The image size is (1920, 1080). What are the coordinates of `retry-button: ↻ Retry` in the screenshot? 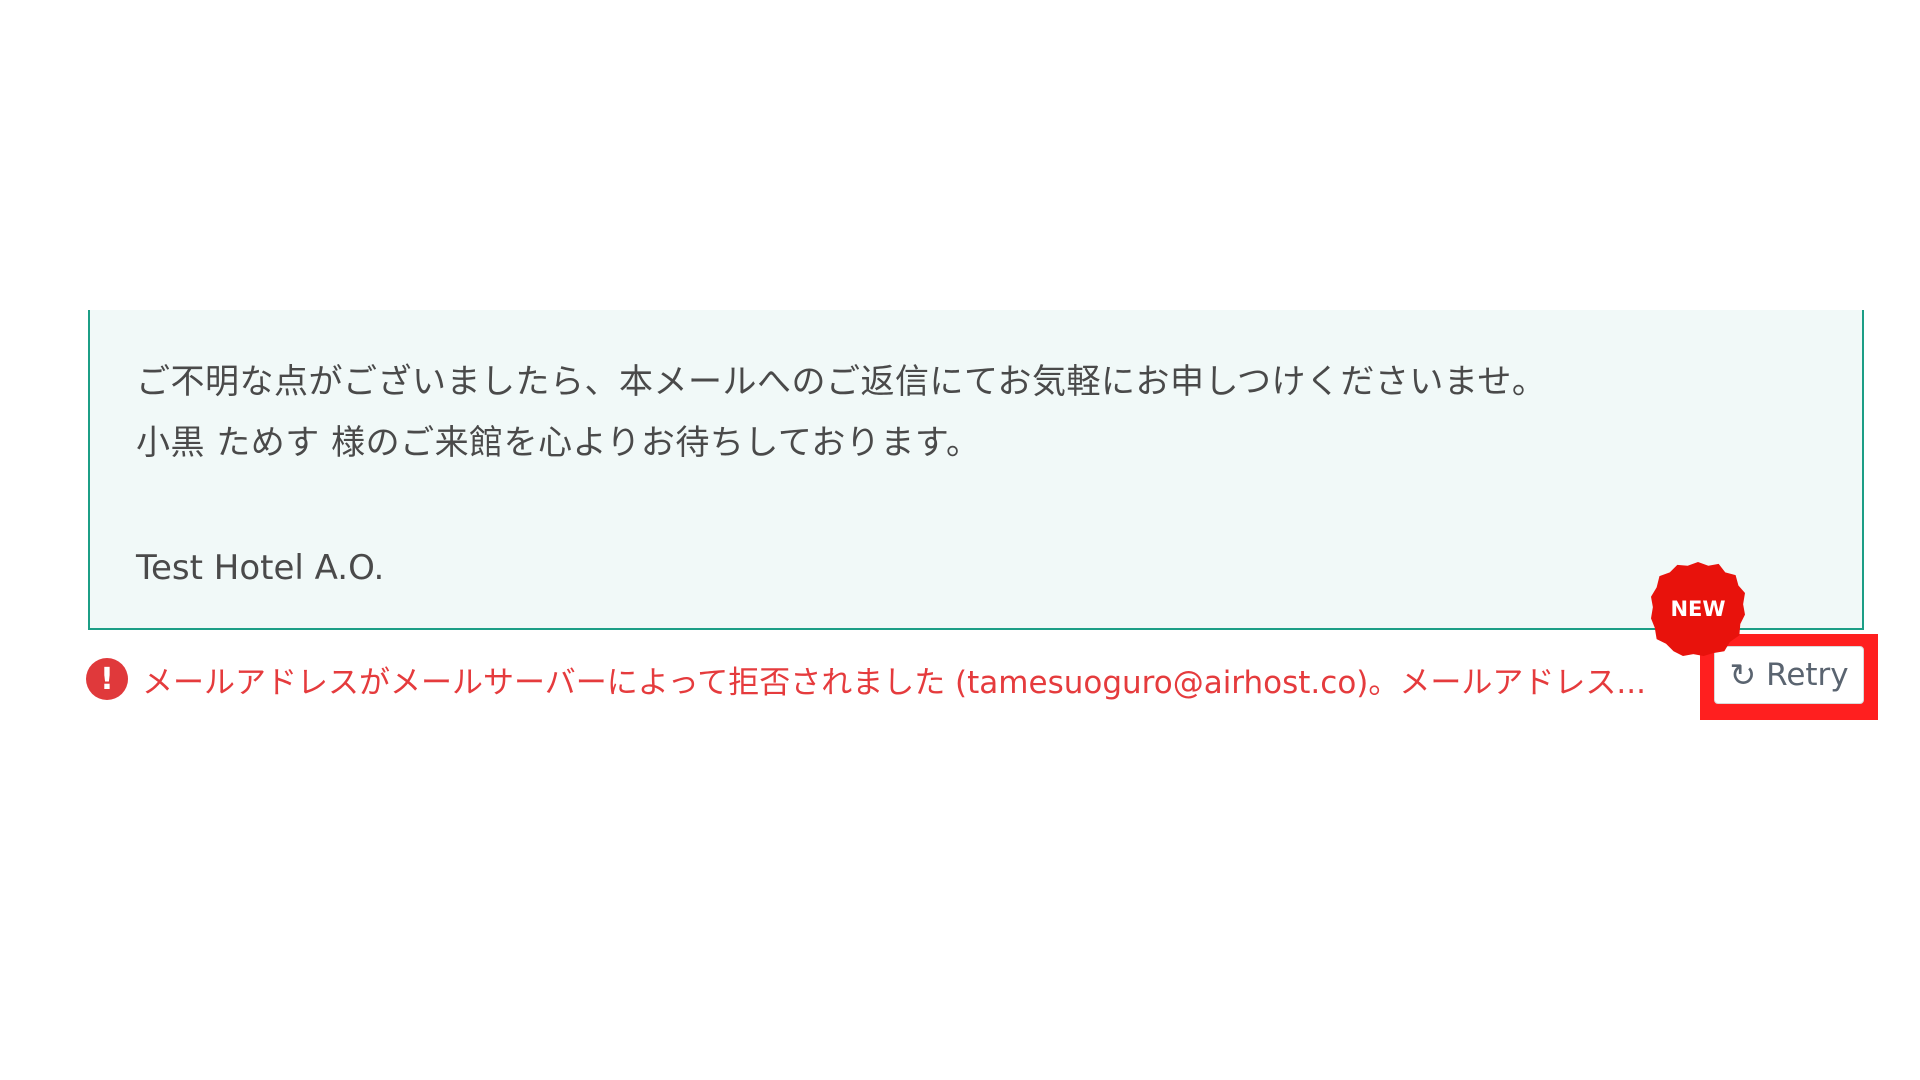 It's located at (1789, 675).